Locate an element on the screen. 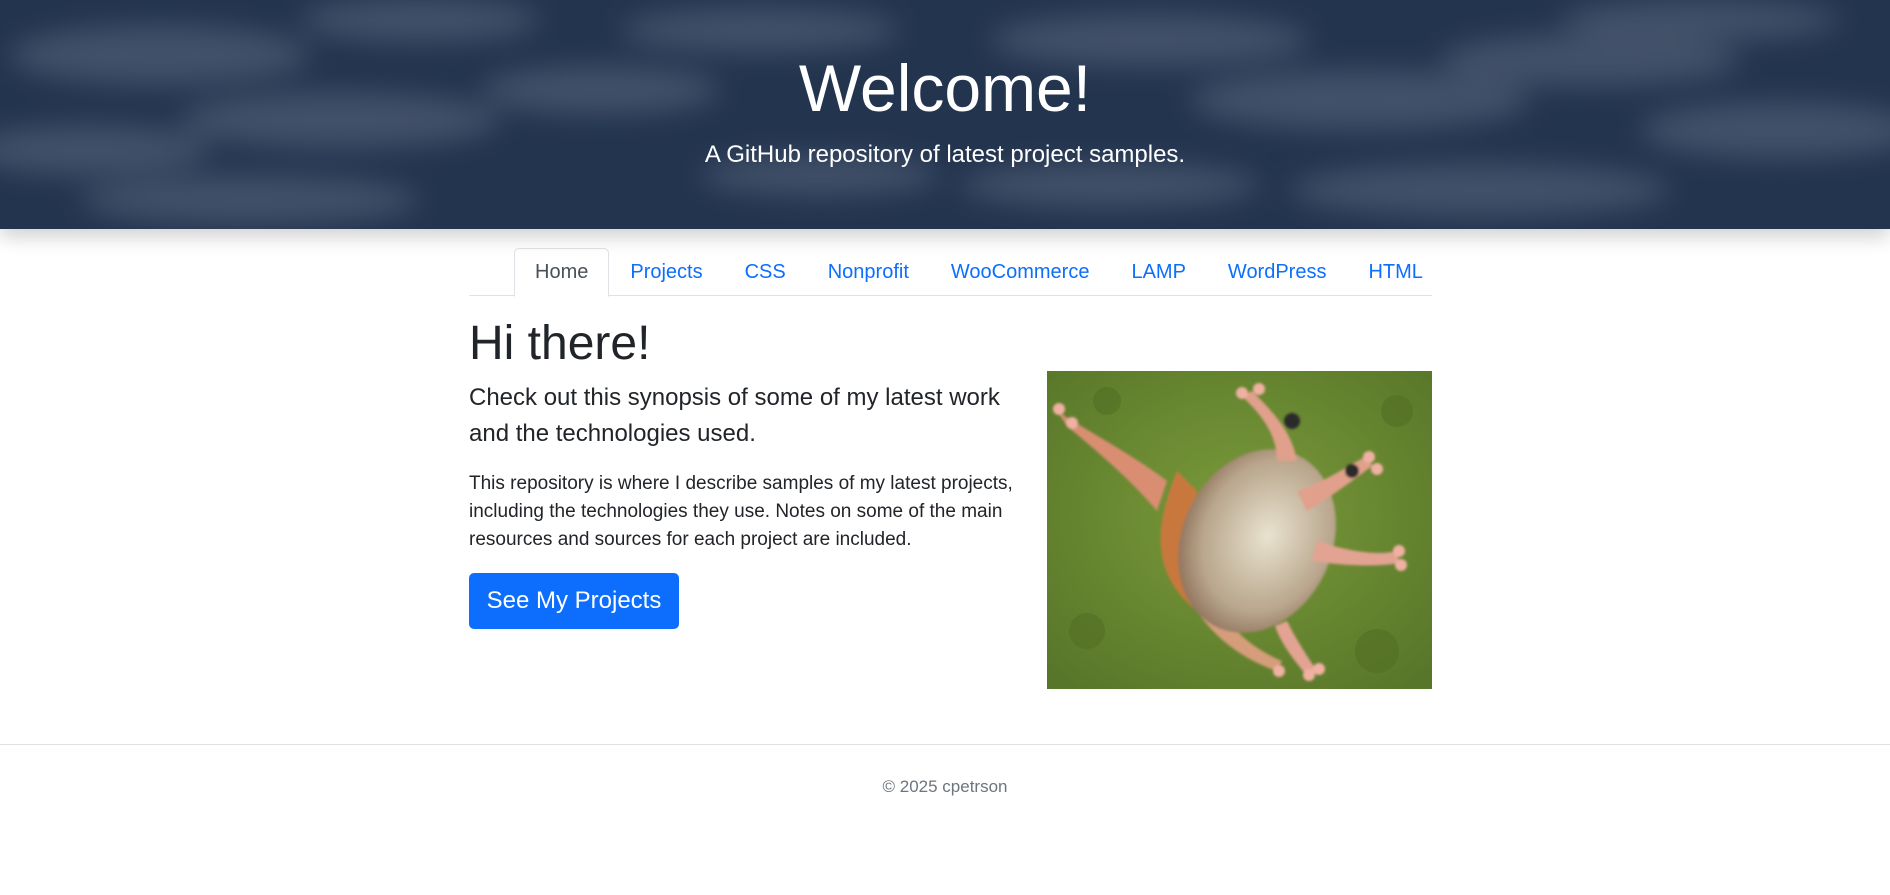 This screenshot has height=895, width=1890. tab-html: HTML is located at coordinates (1395, 272).